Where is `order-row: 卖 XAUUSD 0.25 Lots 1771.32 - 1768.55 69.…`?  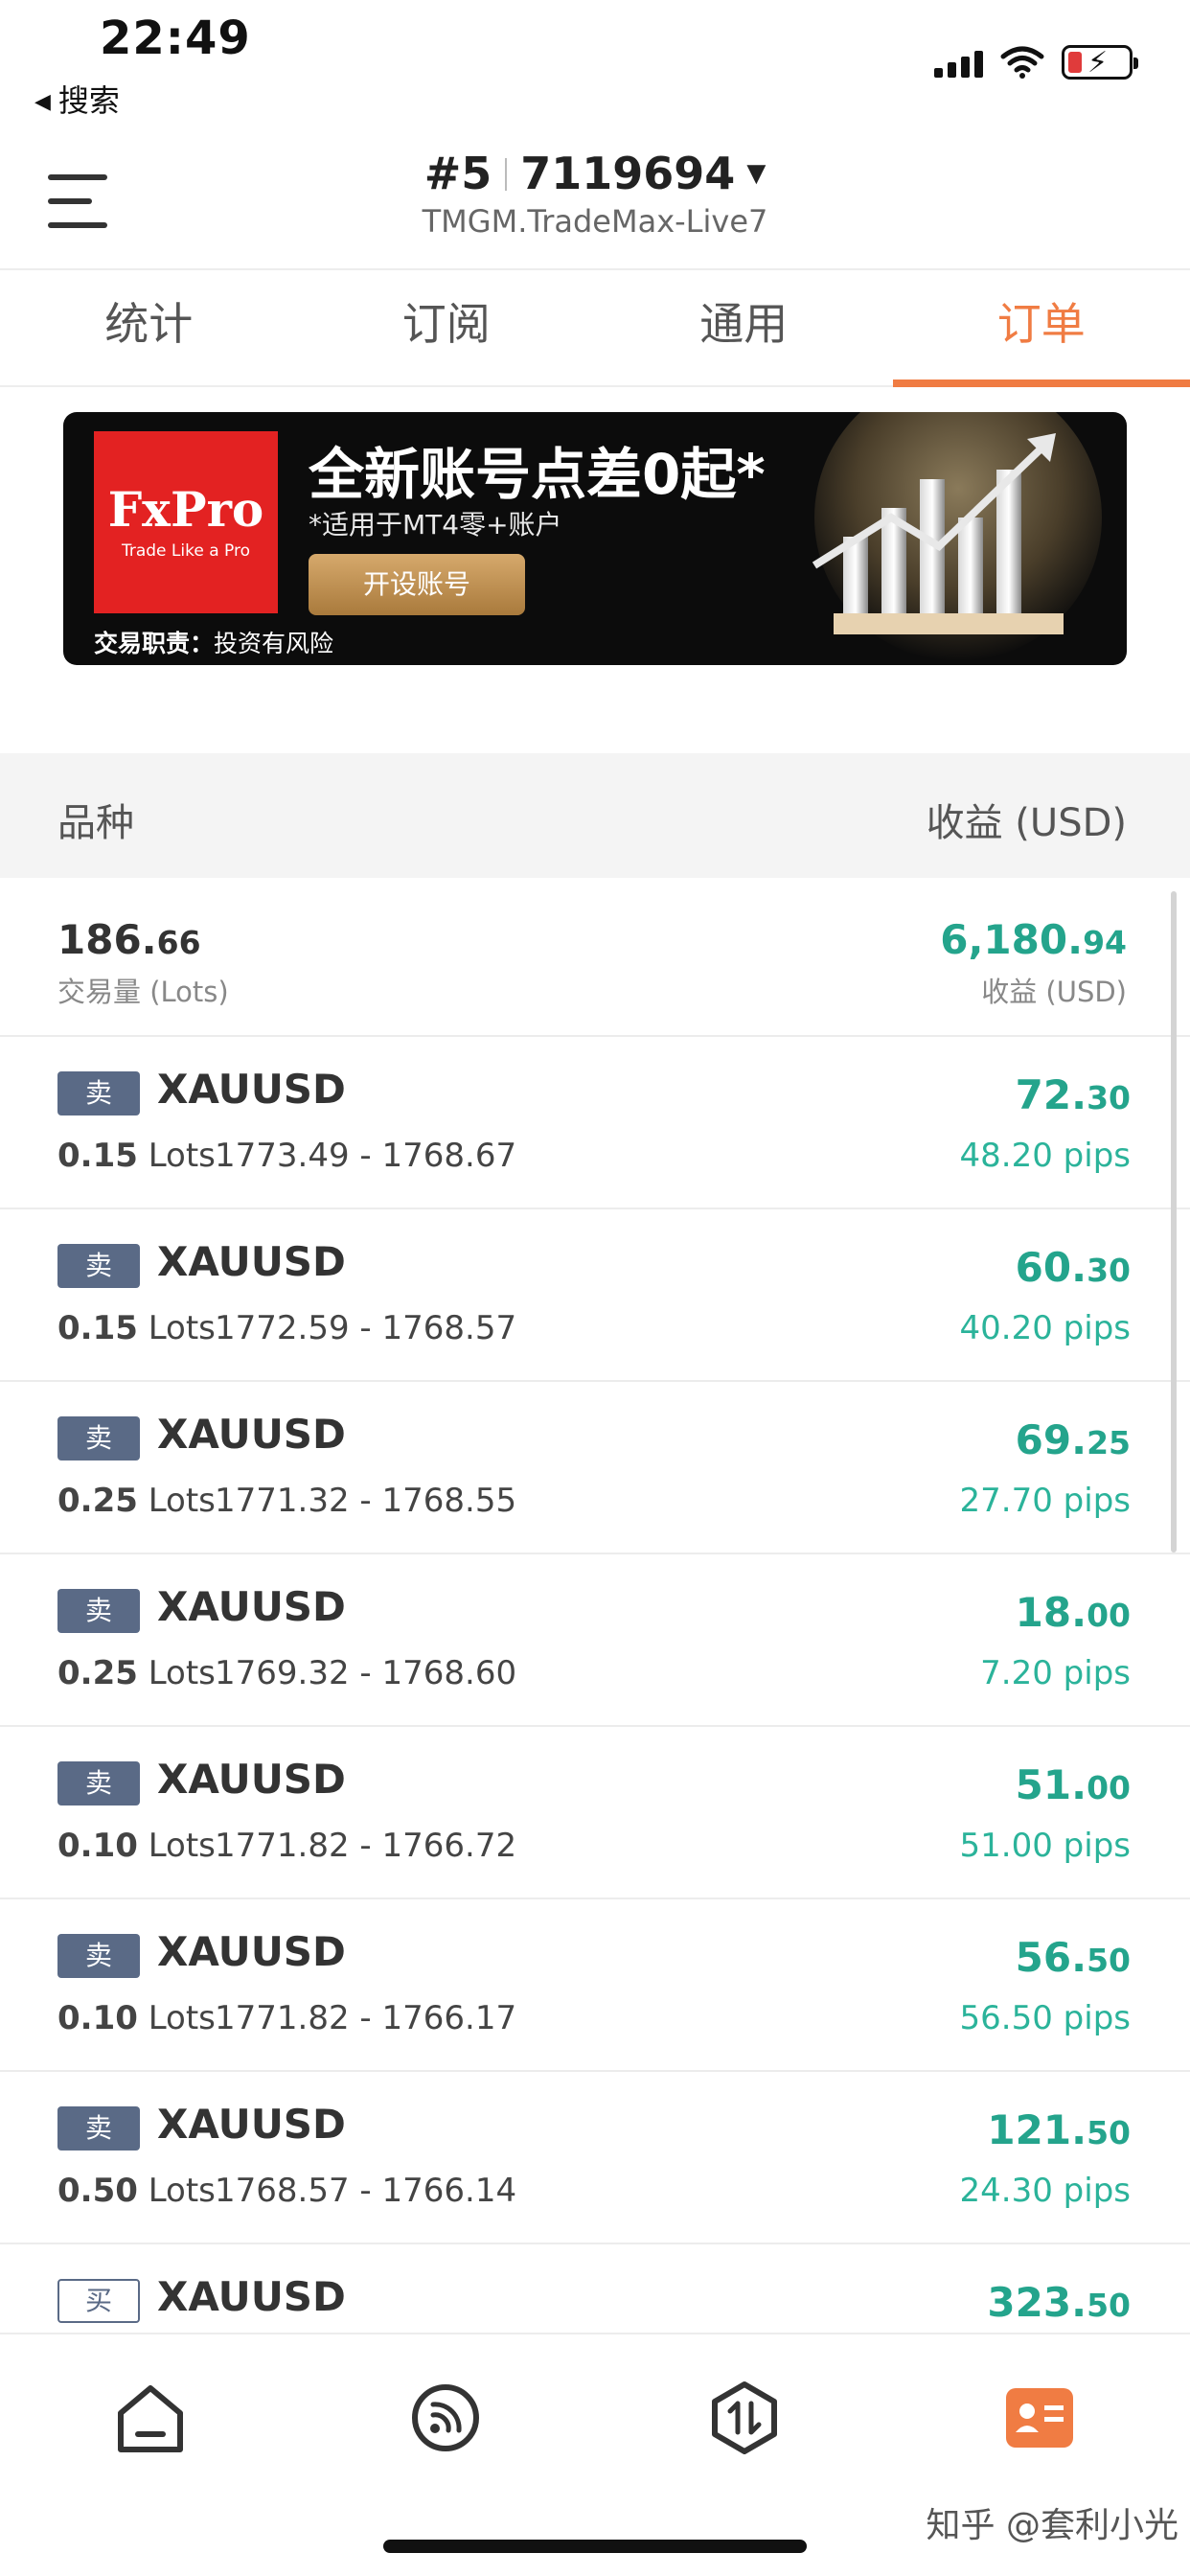 order-row: 卖 XAUUSD 0.25 Lots 1771.32 - 1768.55 69.… is located at coordinates (595, 1468).